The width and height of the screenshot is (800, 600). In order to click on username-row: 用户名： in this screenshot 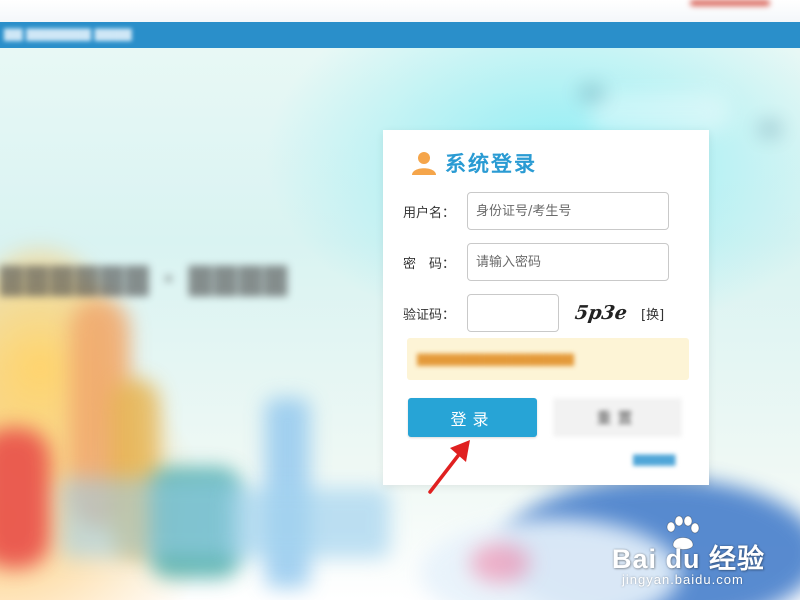, I will do `click(536, 211)`.